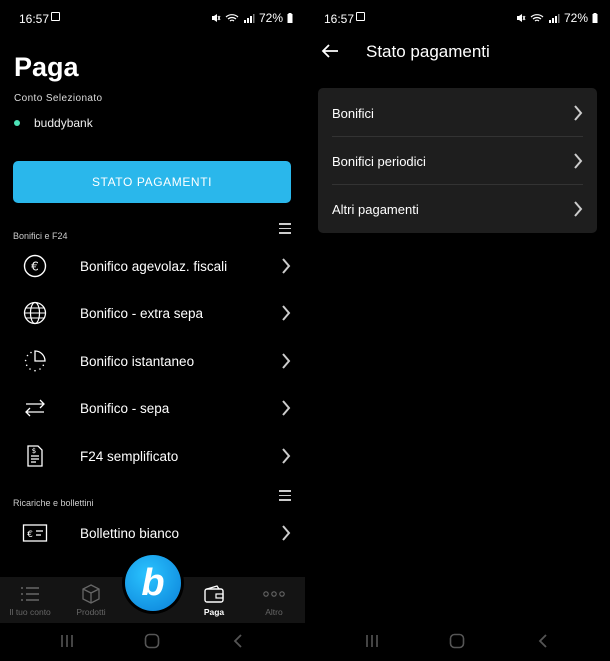 Image resolution: width=610 pixels, height=661 pixels. I want to click on menu-item-label: Bonifici, so click(353, 113).